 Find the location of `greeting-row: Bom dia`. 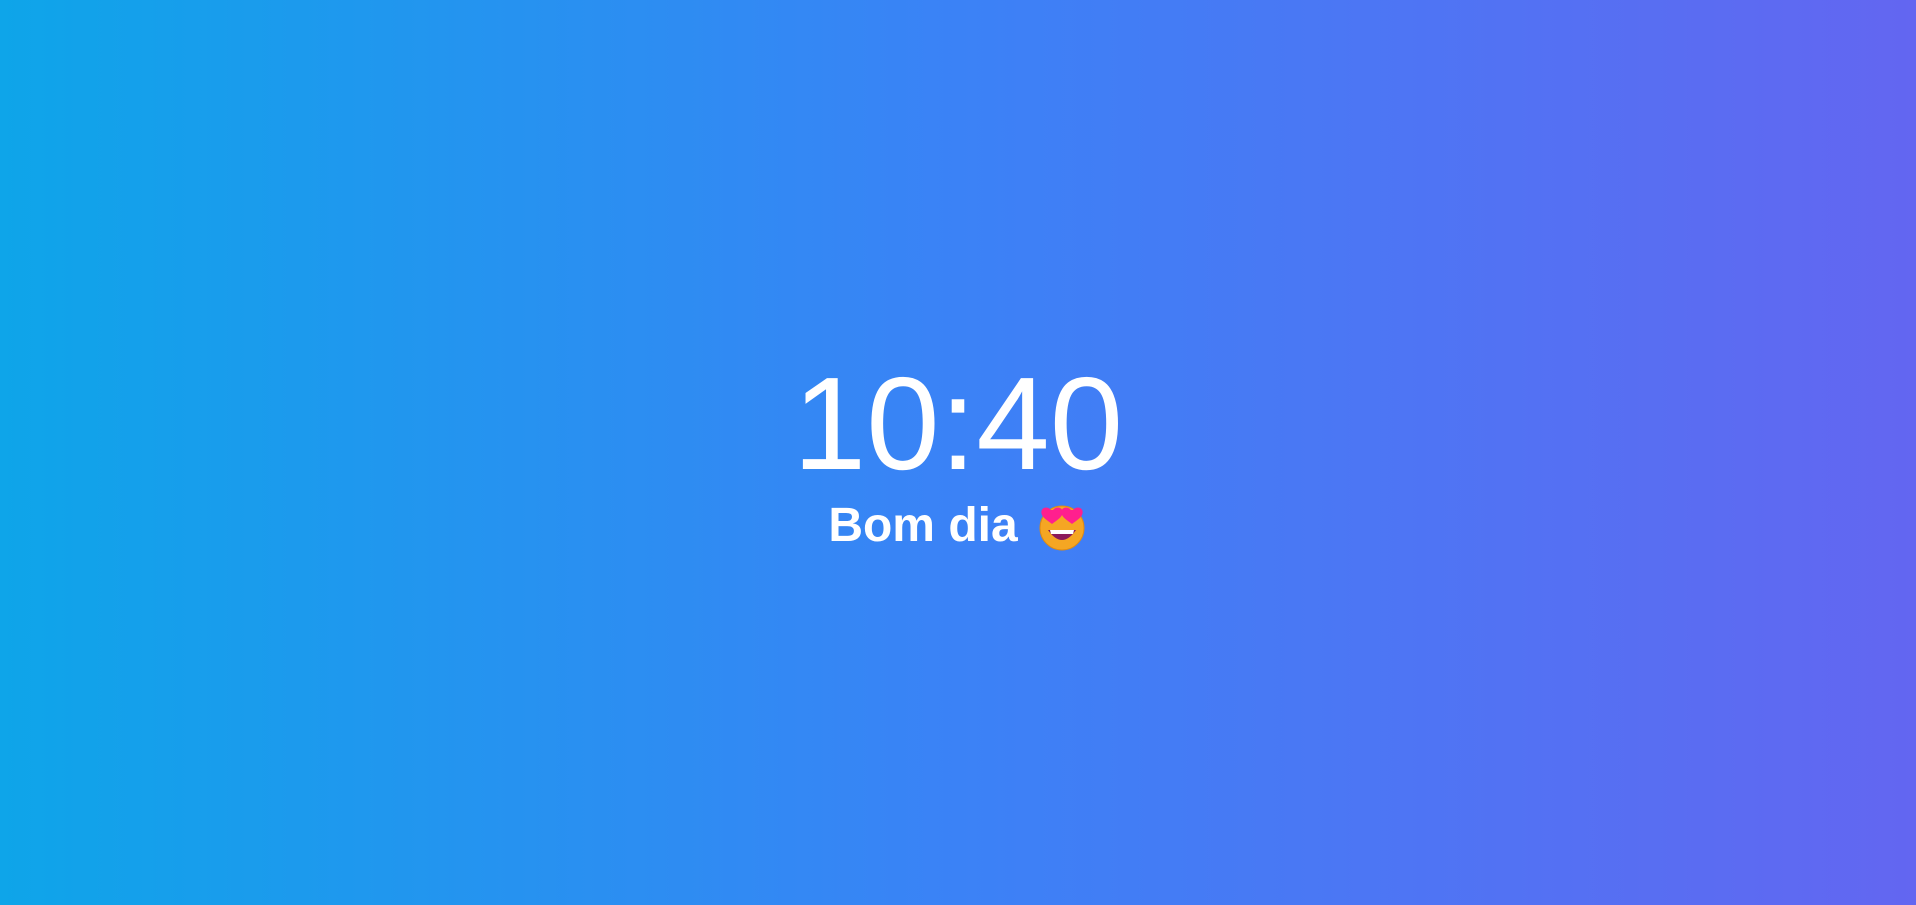

greeting-row: Bom dia is located at coordinates (957, 526).